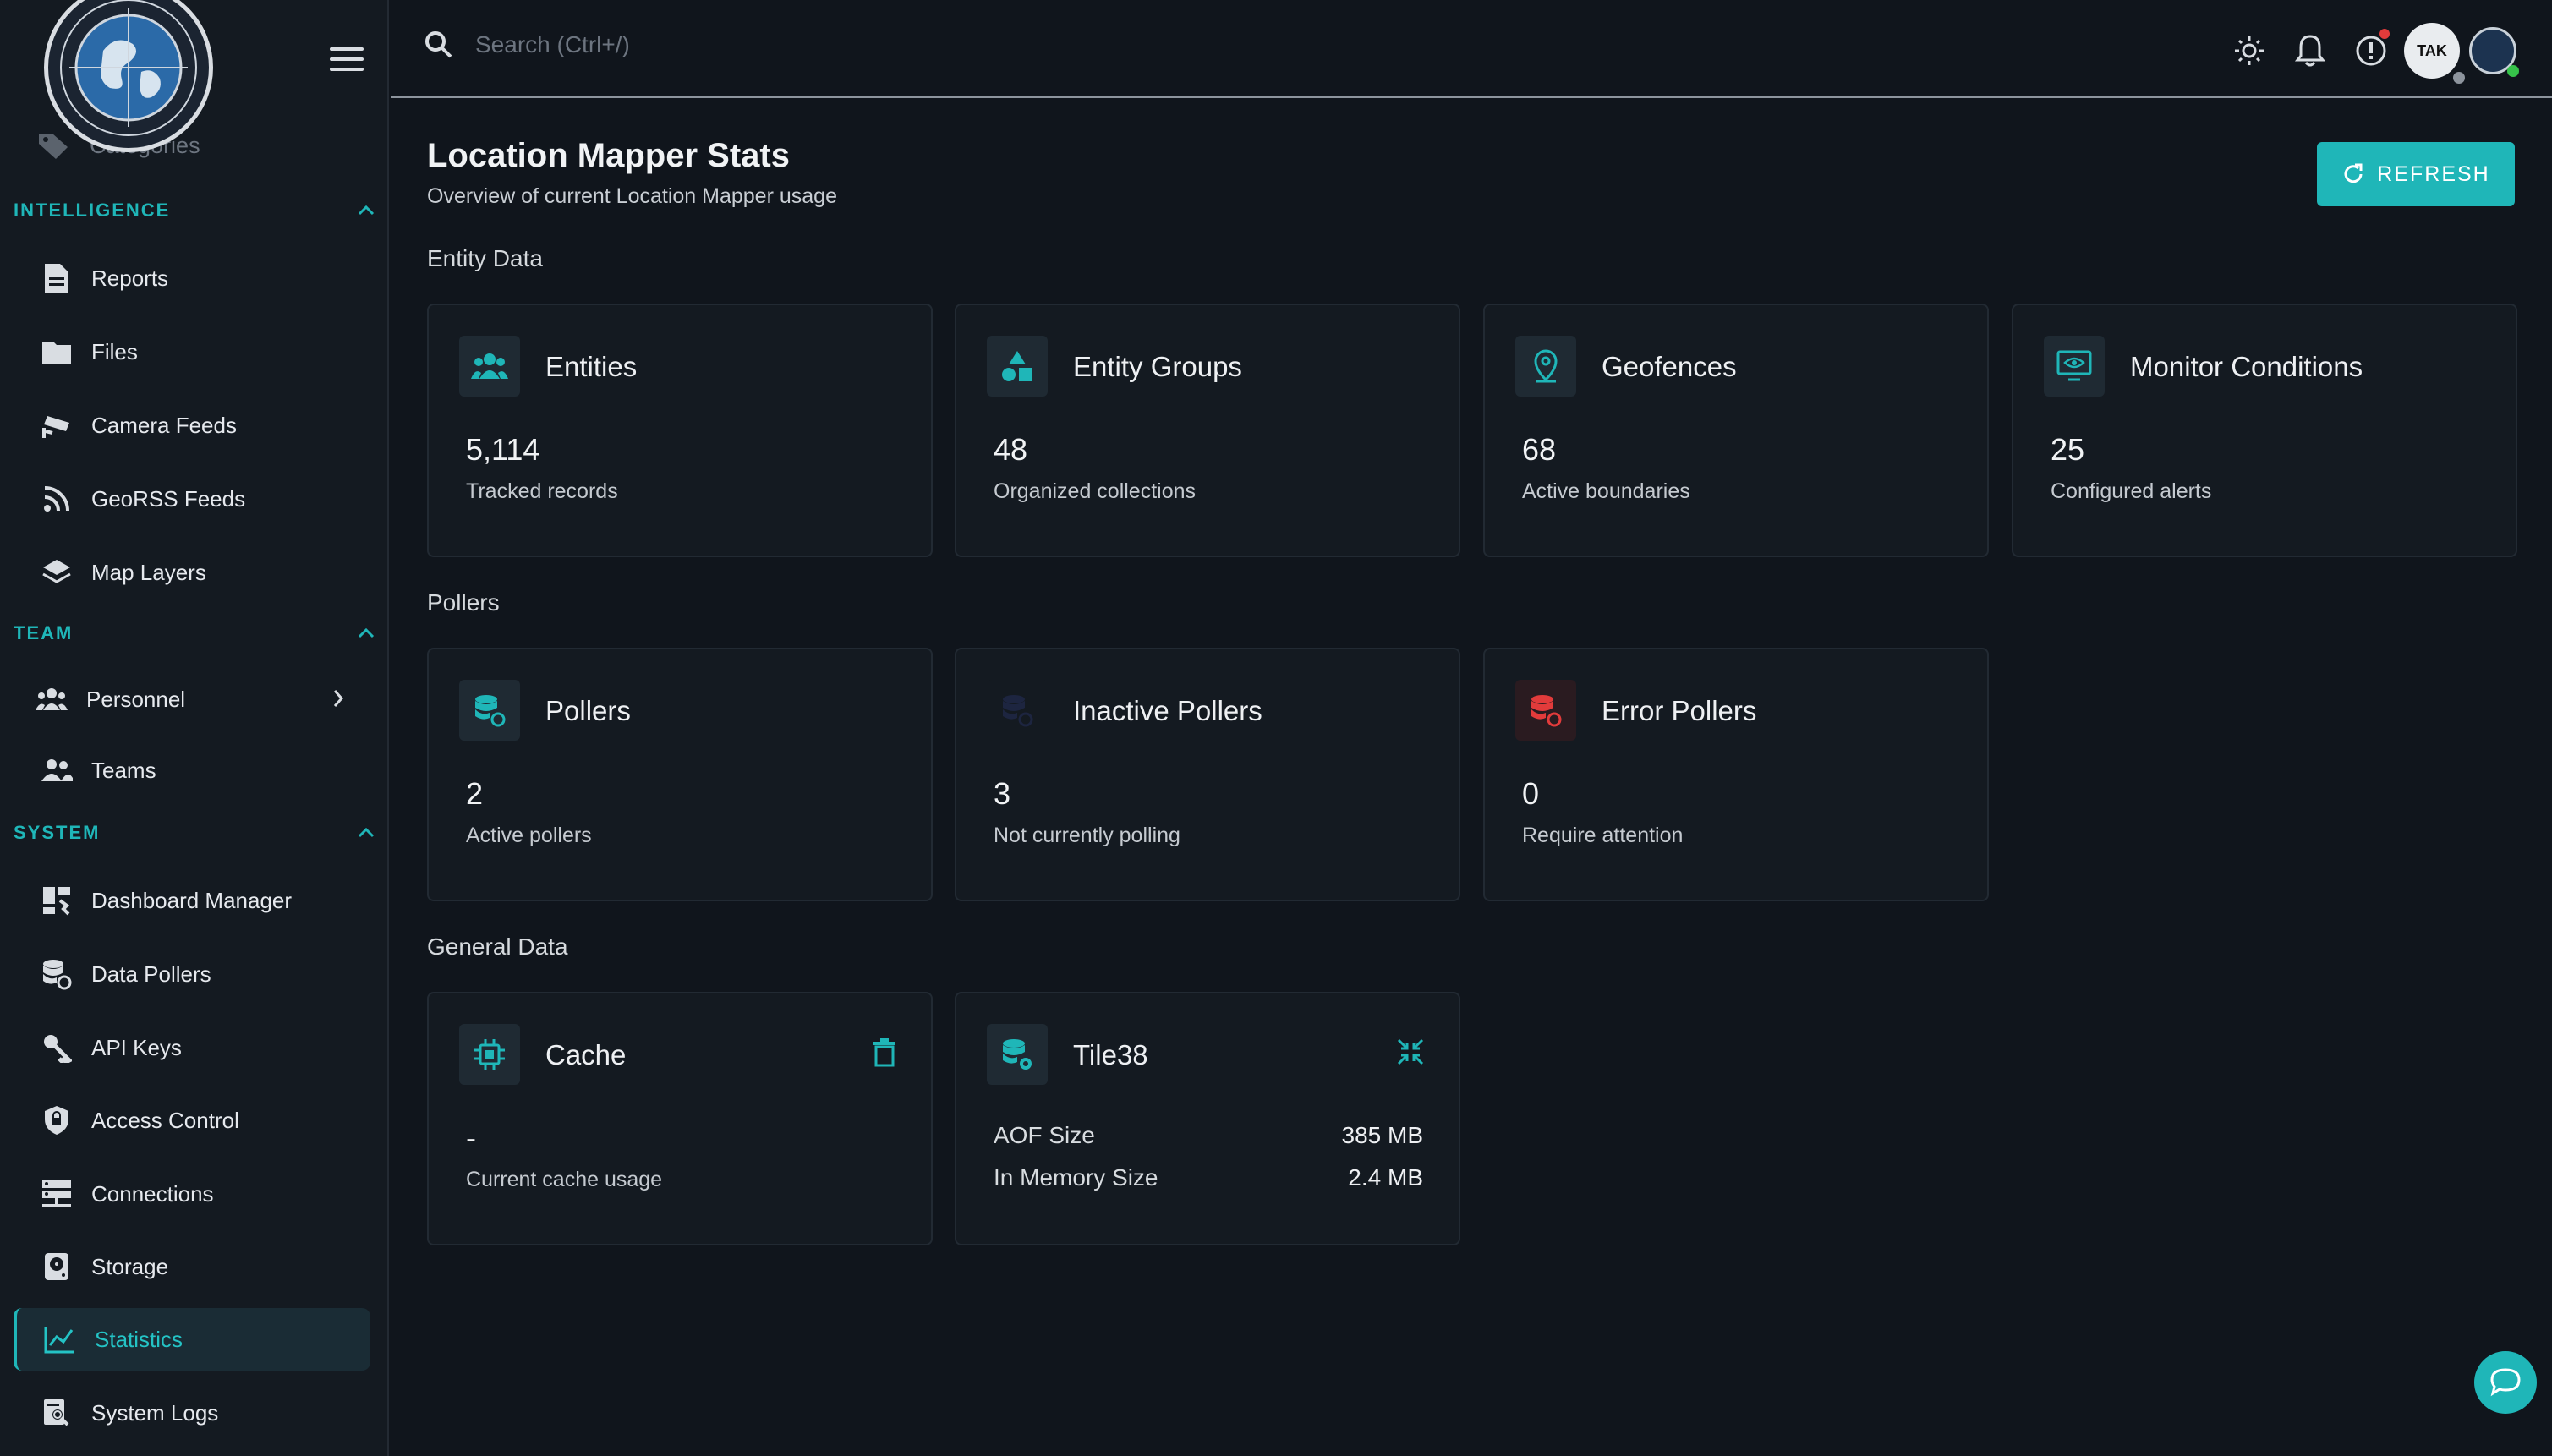  I want to click on stat-card-entities: Entities 5,114 Tracked records, so click(680, 430).